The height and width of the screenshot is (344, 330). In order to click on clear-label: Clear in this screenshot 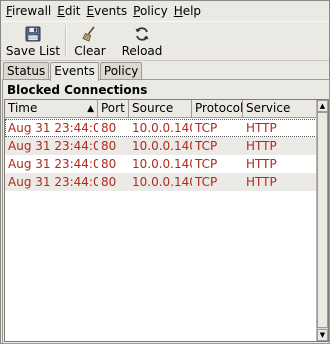, I will do `click(90, 51)`.